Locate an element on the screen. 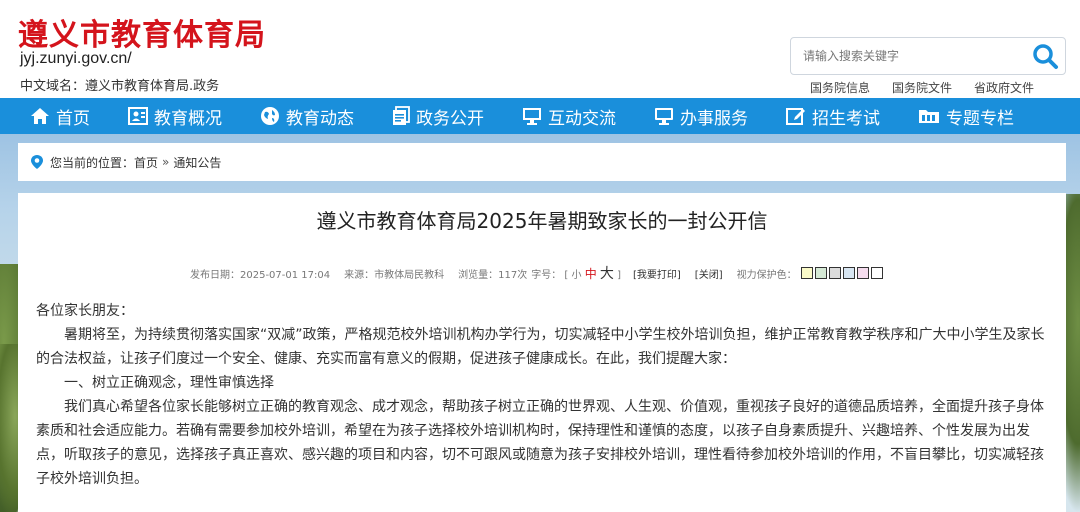 Image resolution: width=1080 pixels, height=512 pixels. globe-icon is located at coordinates (270, 116).